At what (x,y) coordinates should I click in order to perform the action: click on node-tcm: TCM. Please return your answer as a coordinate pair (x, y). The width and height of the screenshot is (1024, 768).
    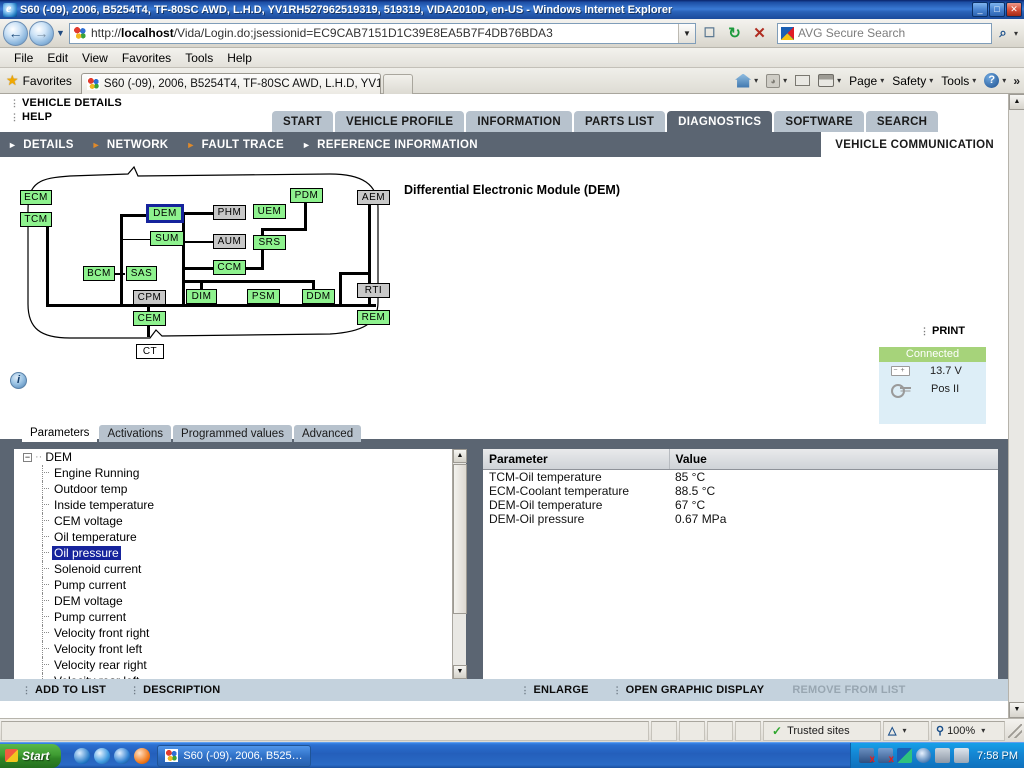
    Looking at the image, I should click on (36, 219).